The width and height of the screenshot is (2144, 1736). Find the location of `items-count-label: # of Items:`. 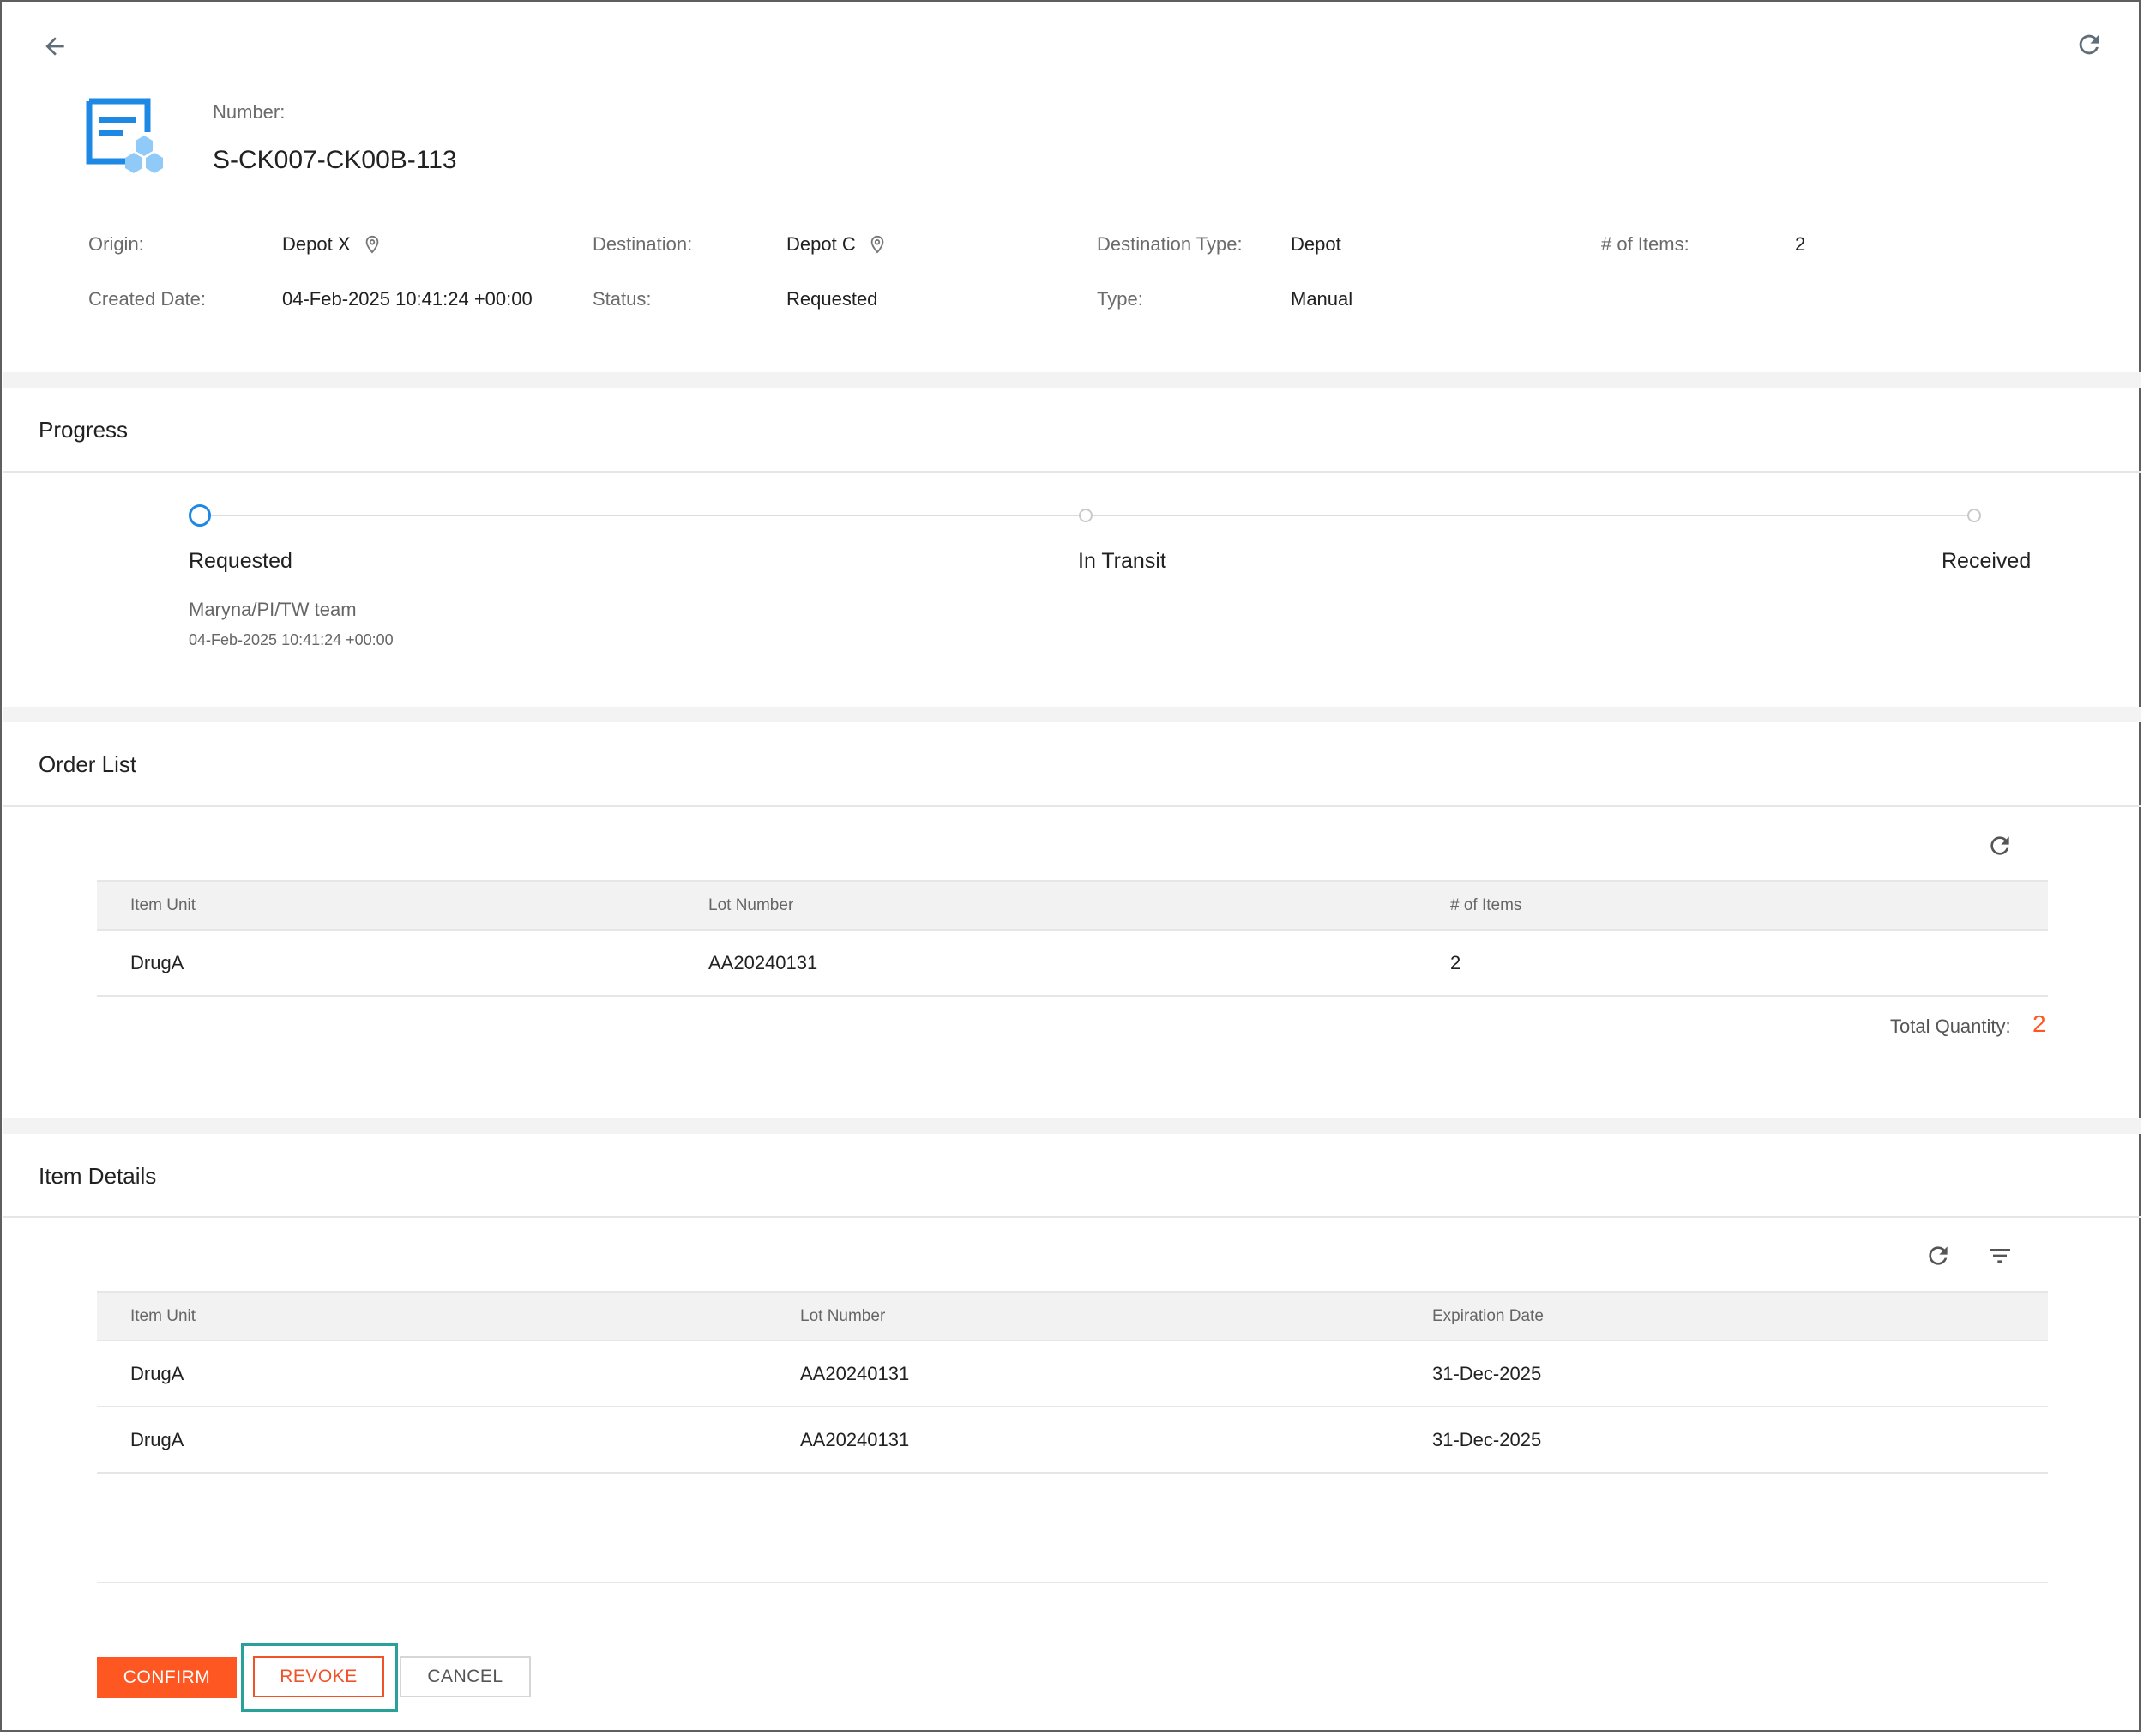

items-count-label: # of Items: is located at coordinates (1645, 244).